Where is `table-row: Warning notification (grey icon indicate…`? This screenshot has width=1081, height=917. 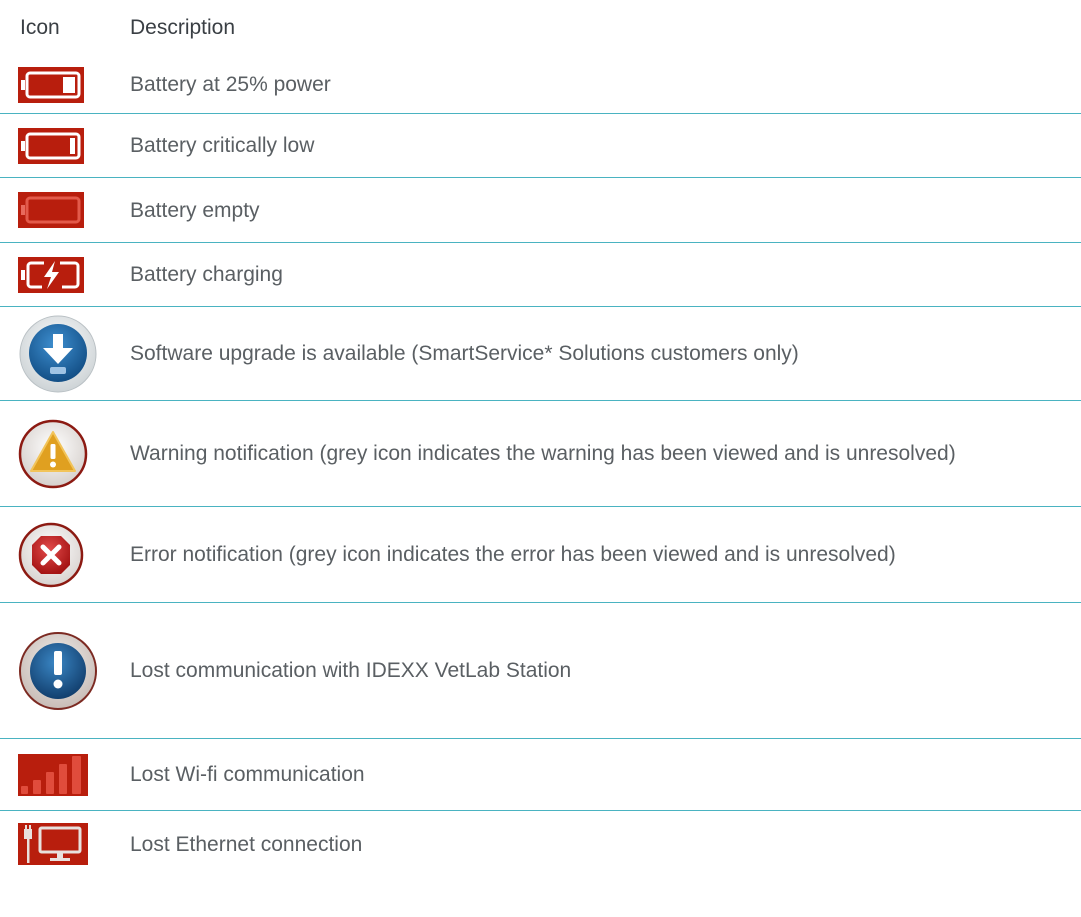
table-row: Warning notification (grey icon indicate… is located at coordinates (540, 454).